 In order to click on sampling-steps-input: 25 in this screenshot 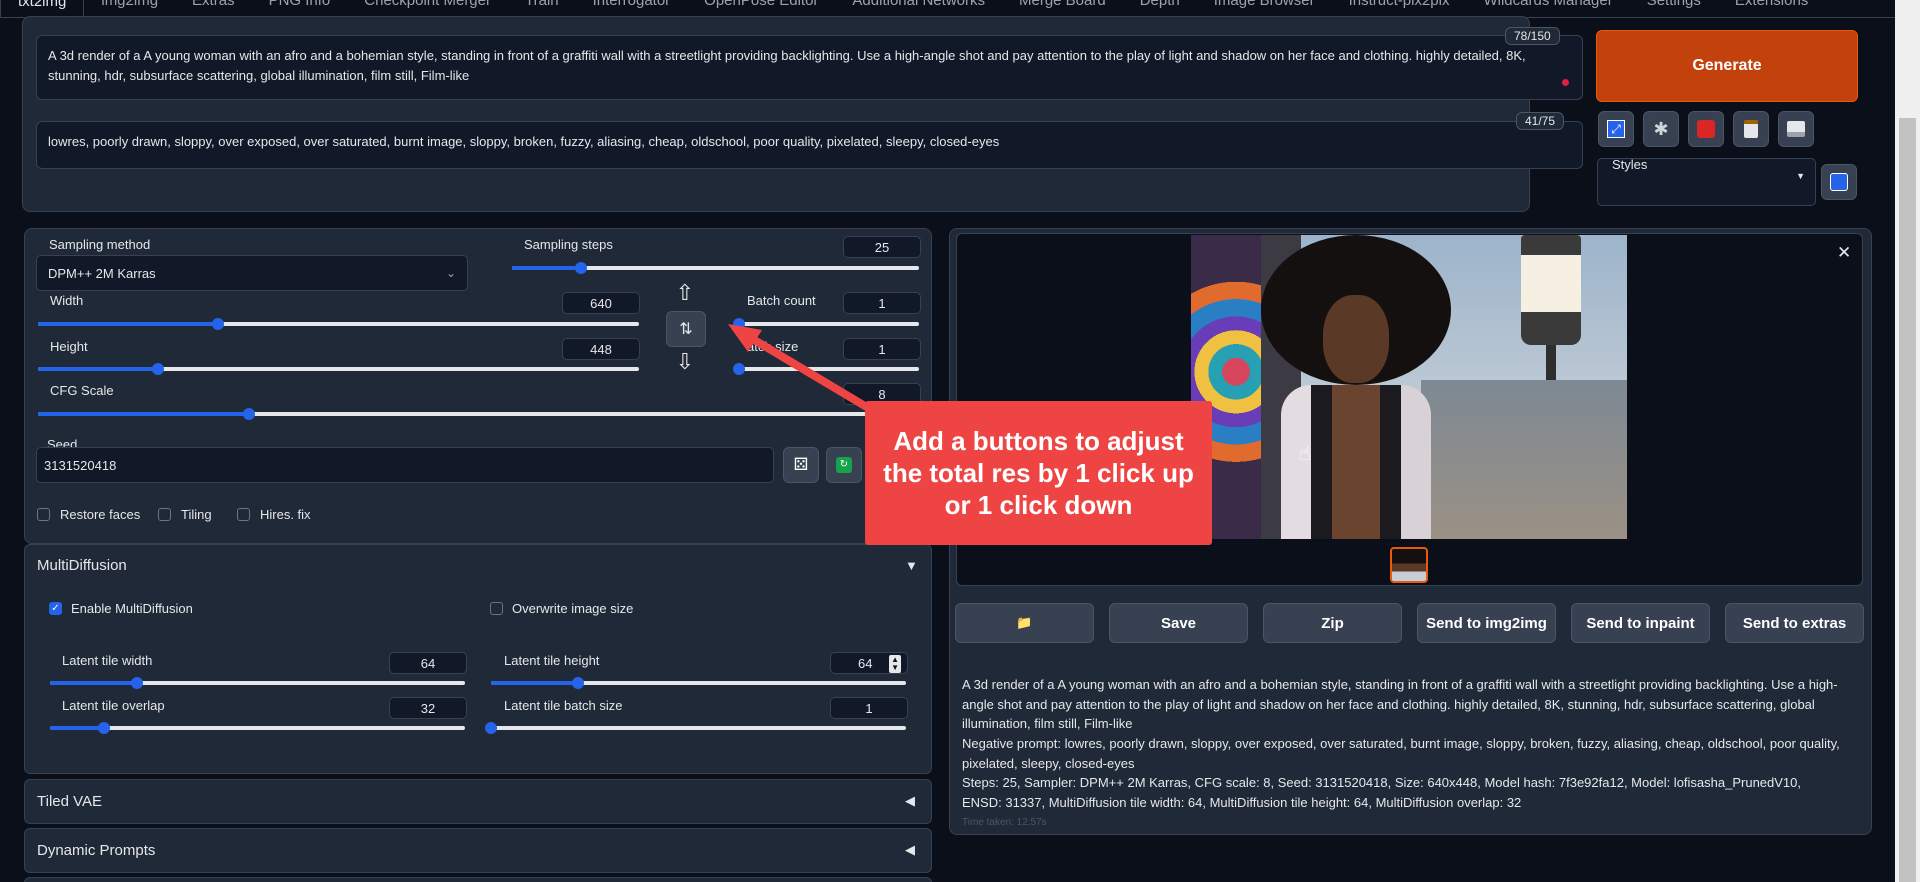, I will do `click(882, 247)`.